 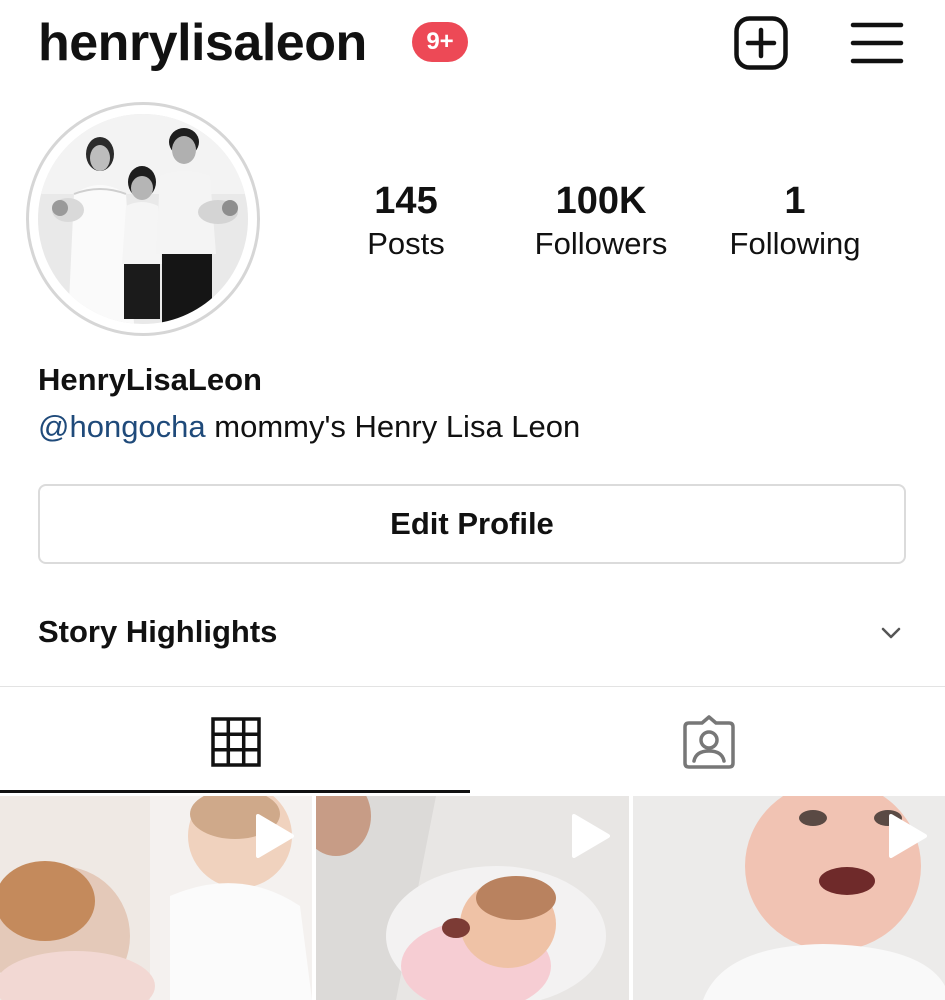 What do you see at coordinates (472, 524) in the screenshot?
I see `edit-profile-button: Edit Profile` at bounding box center [472, 524].